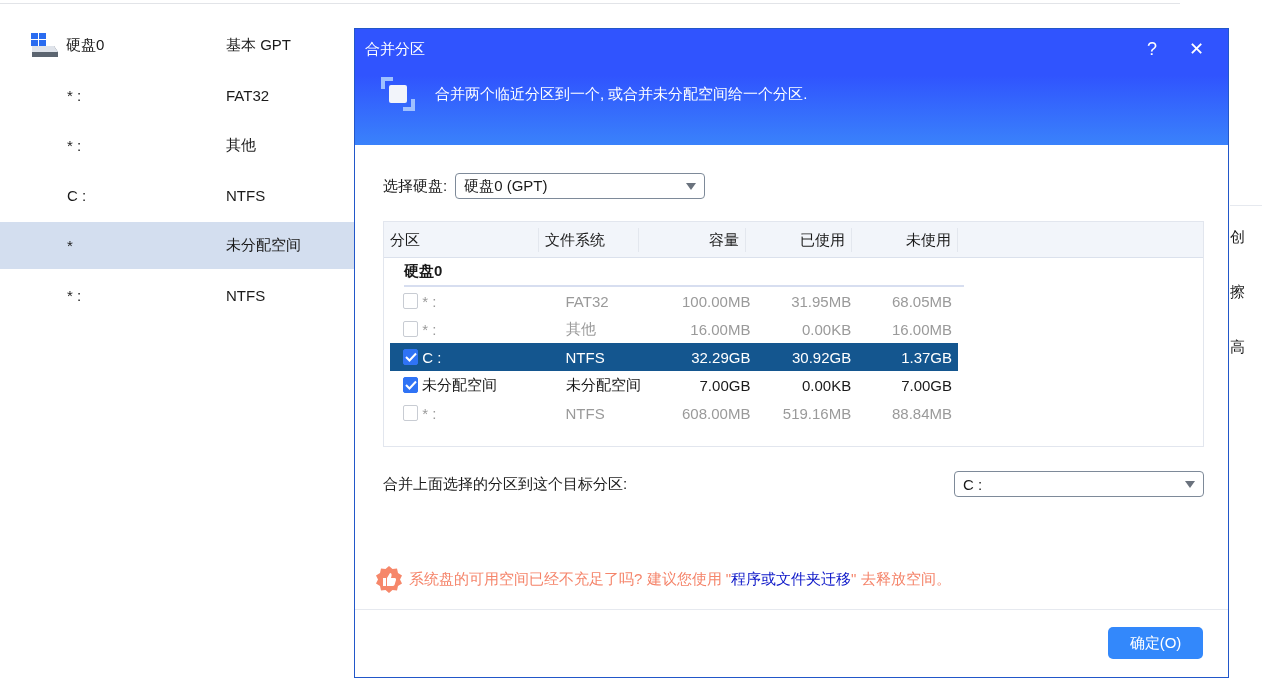 This screenshot has width=1262, height=679. I want to click on partition-name: C :, so click(76, 195).